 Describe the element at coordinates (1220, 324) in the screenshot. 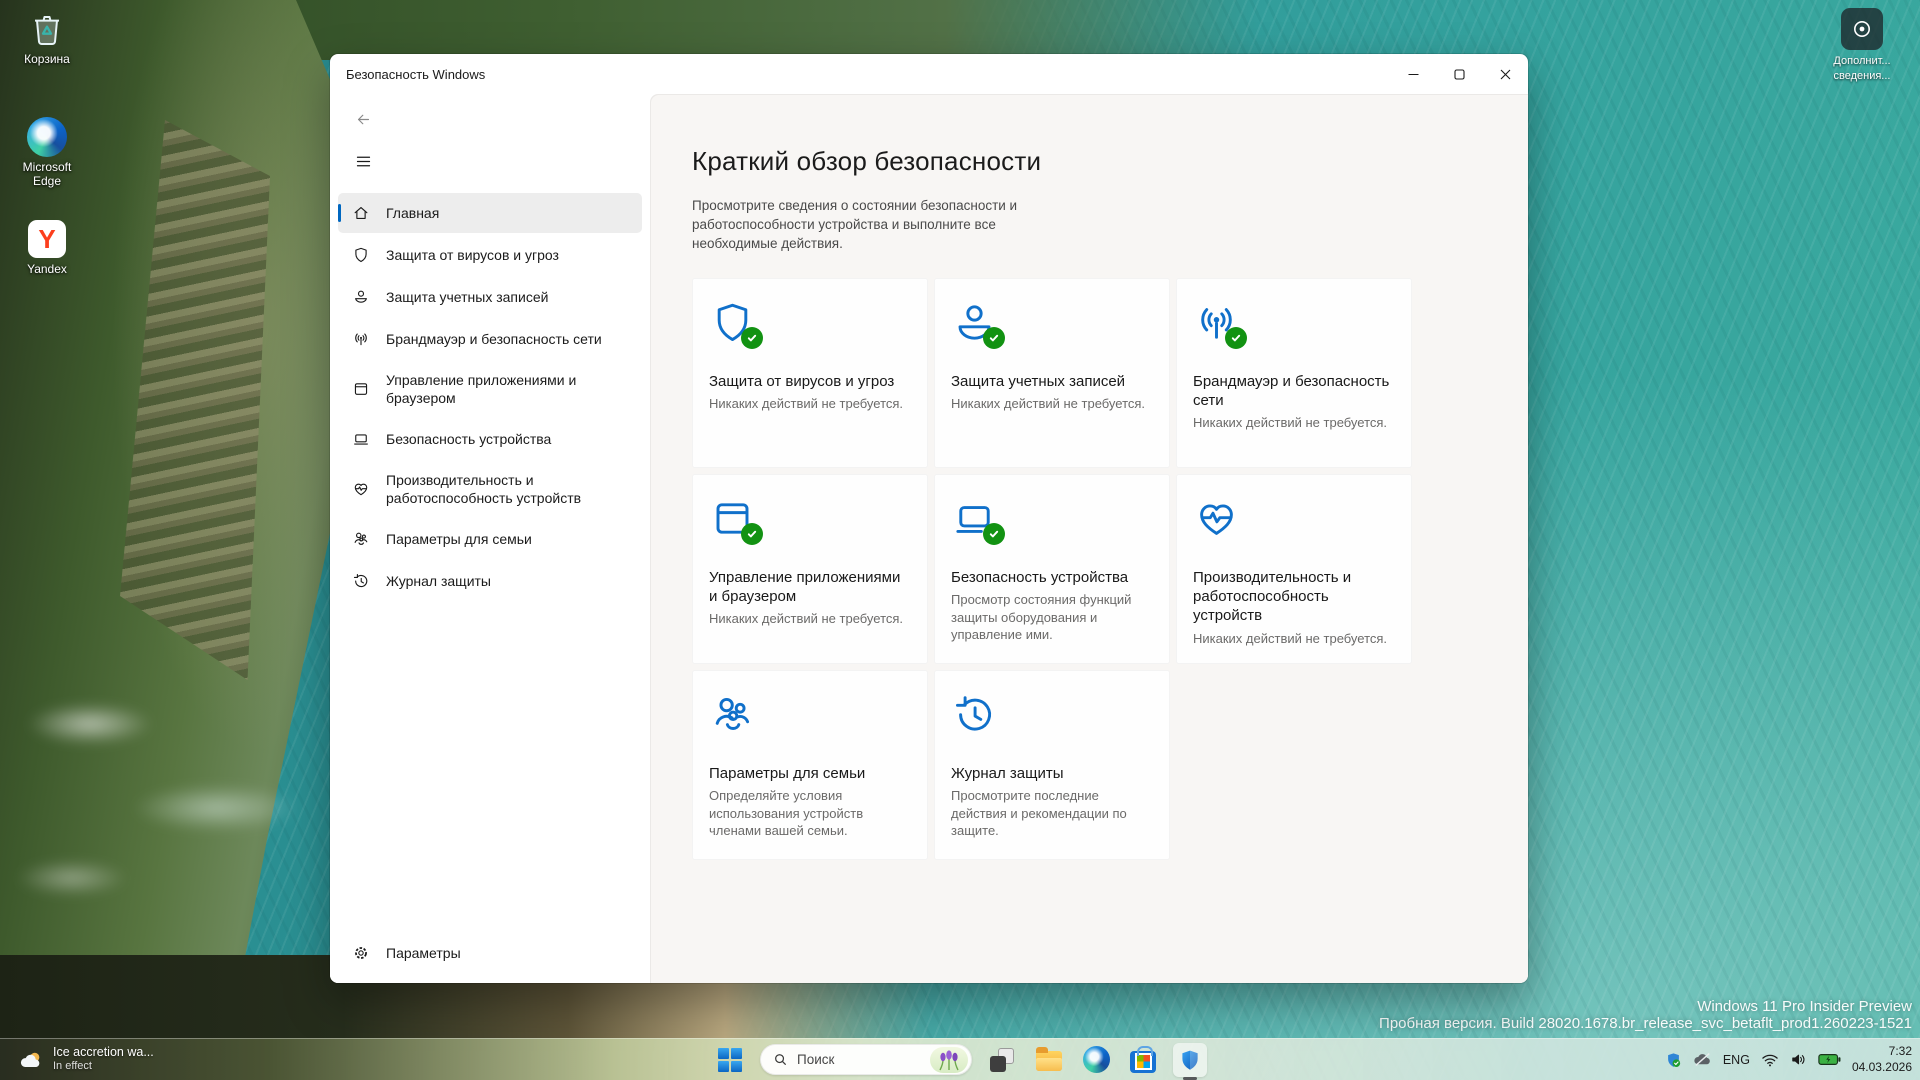

I see `network-antenna-icon` at that location.